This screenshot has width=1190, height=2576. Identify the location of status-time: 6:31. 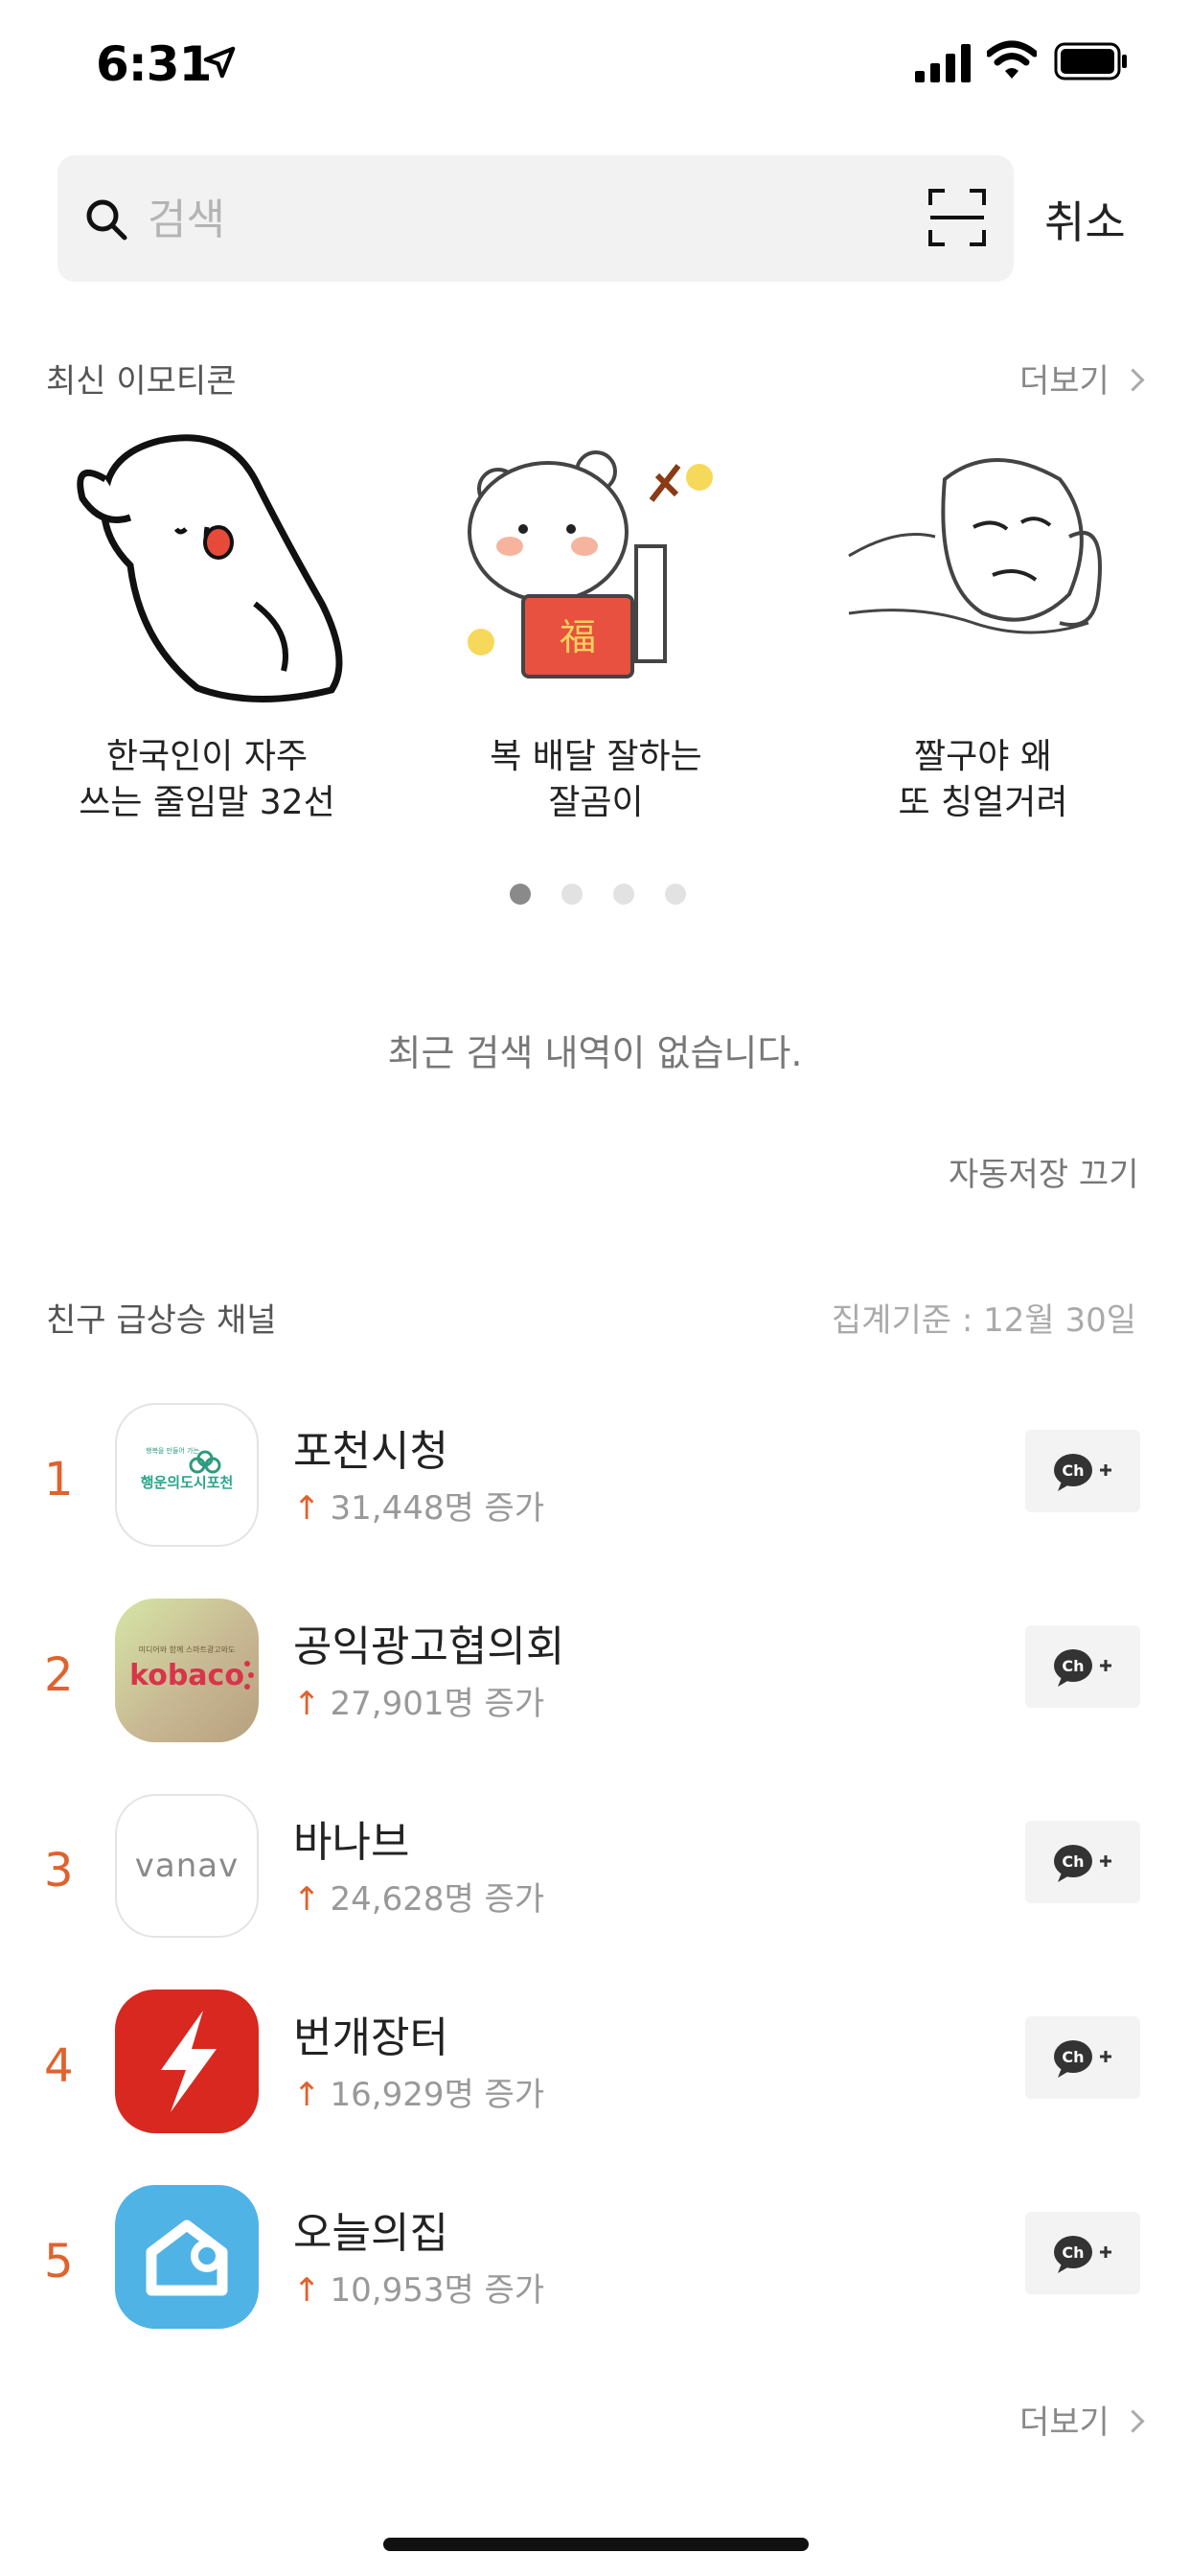
(154, 64).